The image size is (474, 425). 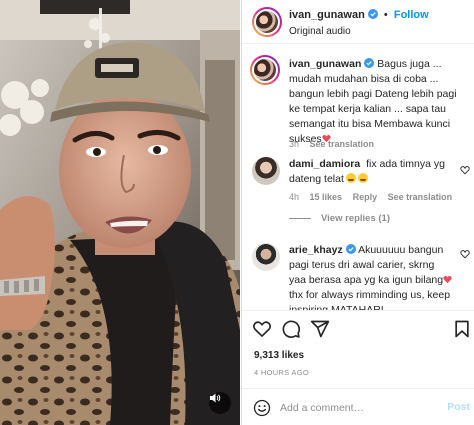 What do you see at coordinates (316, 250) in the screenshot?
I see `comment-username: arie_khayz` at bounding box center [316, 250].